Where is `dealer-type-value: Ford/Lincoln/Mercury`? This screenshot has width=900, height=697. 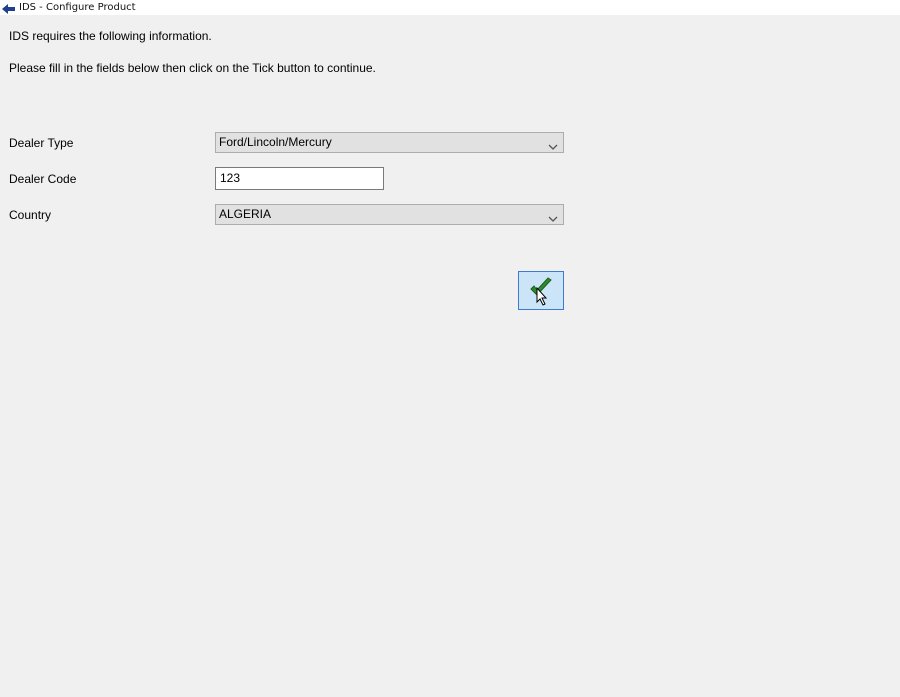
dealer-type-value: Ford/Lincoln/Mercury is located at coordinates (275, 142).